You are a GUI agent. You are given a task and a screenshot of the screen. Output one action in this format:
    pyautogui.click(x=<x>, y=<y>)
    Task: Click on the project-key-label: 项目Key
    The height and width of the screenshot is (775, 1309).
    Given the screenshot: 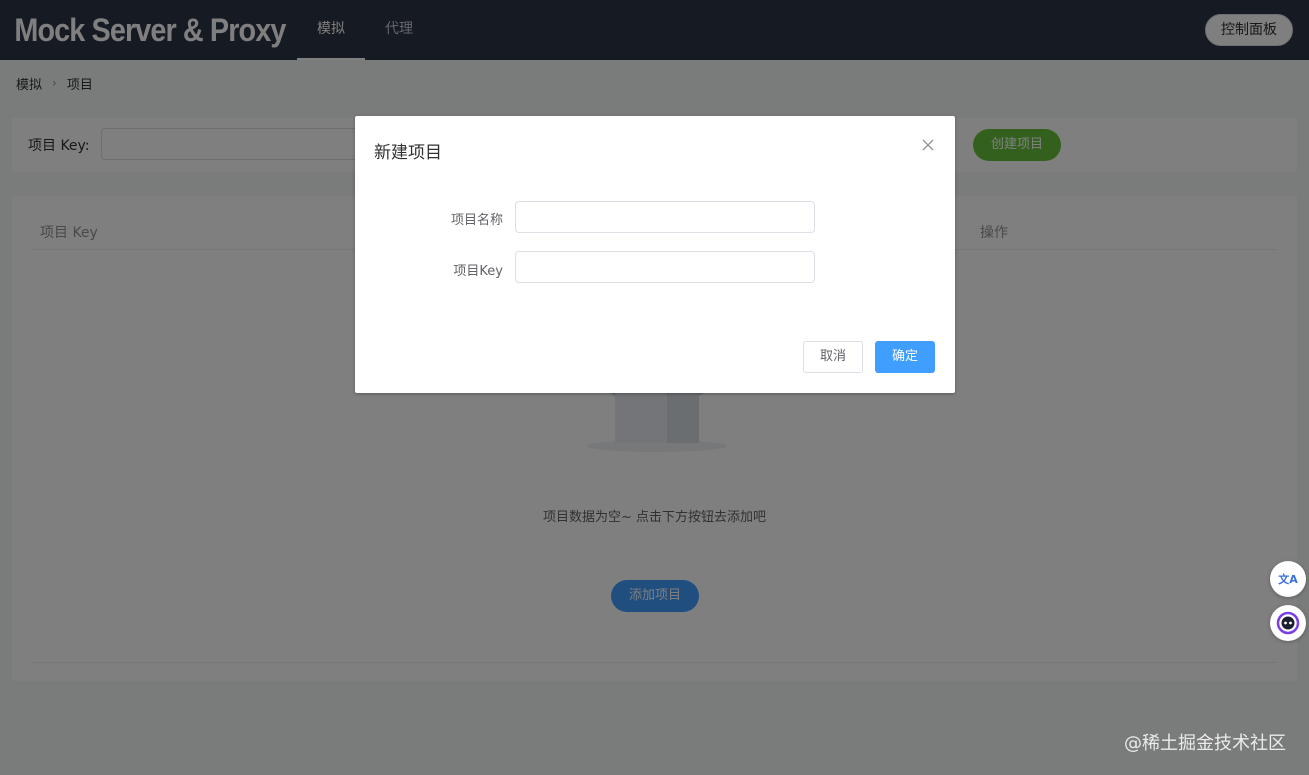 What is the action you would take?
    pyautogui.click(x=478, y=271)
    